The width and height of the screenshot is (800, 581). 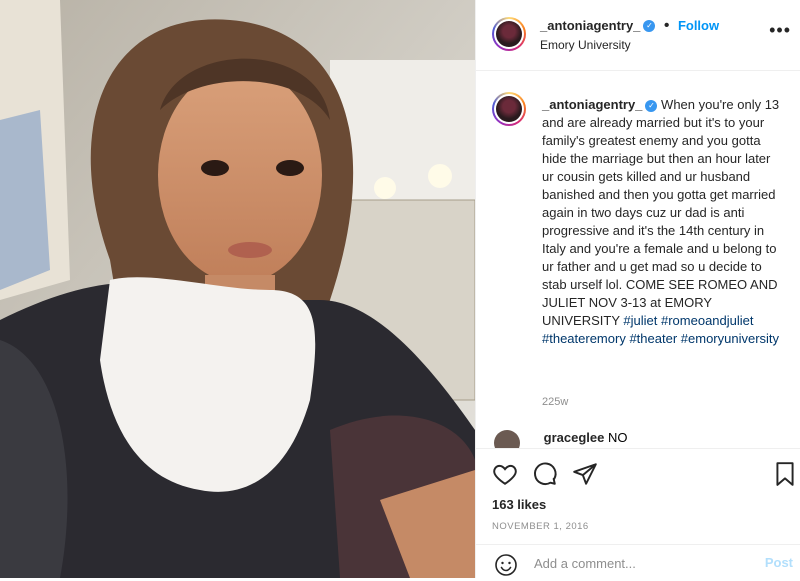 I want to click on post-comment-button: Post, so click(x=779, y=562).